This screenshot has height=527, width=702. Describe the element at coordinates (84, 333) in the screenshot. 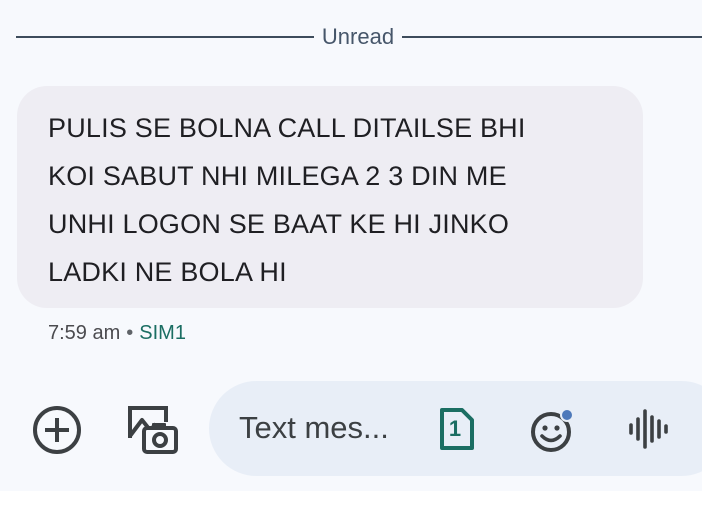

I see `message-time: 7:59 am` at that location.